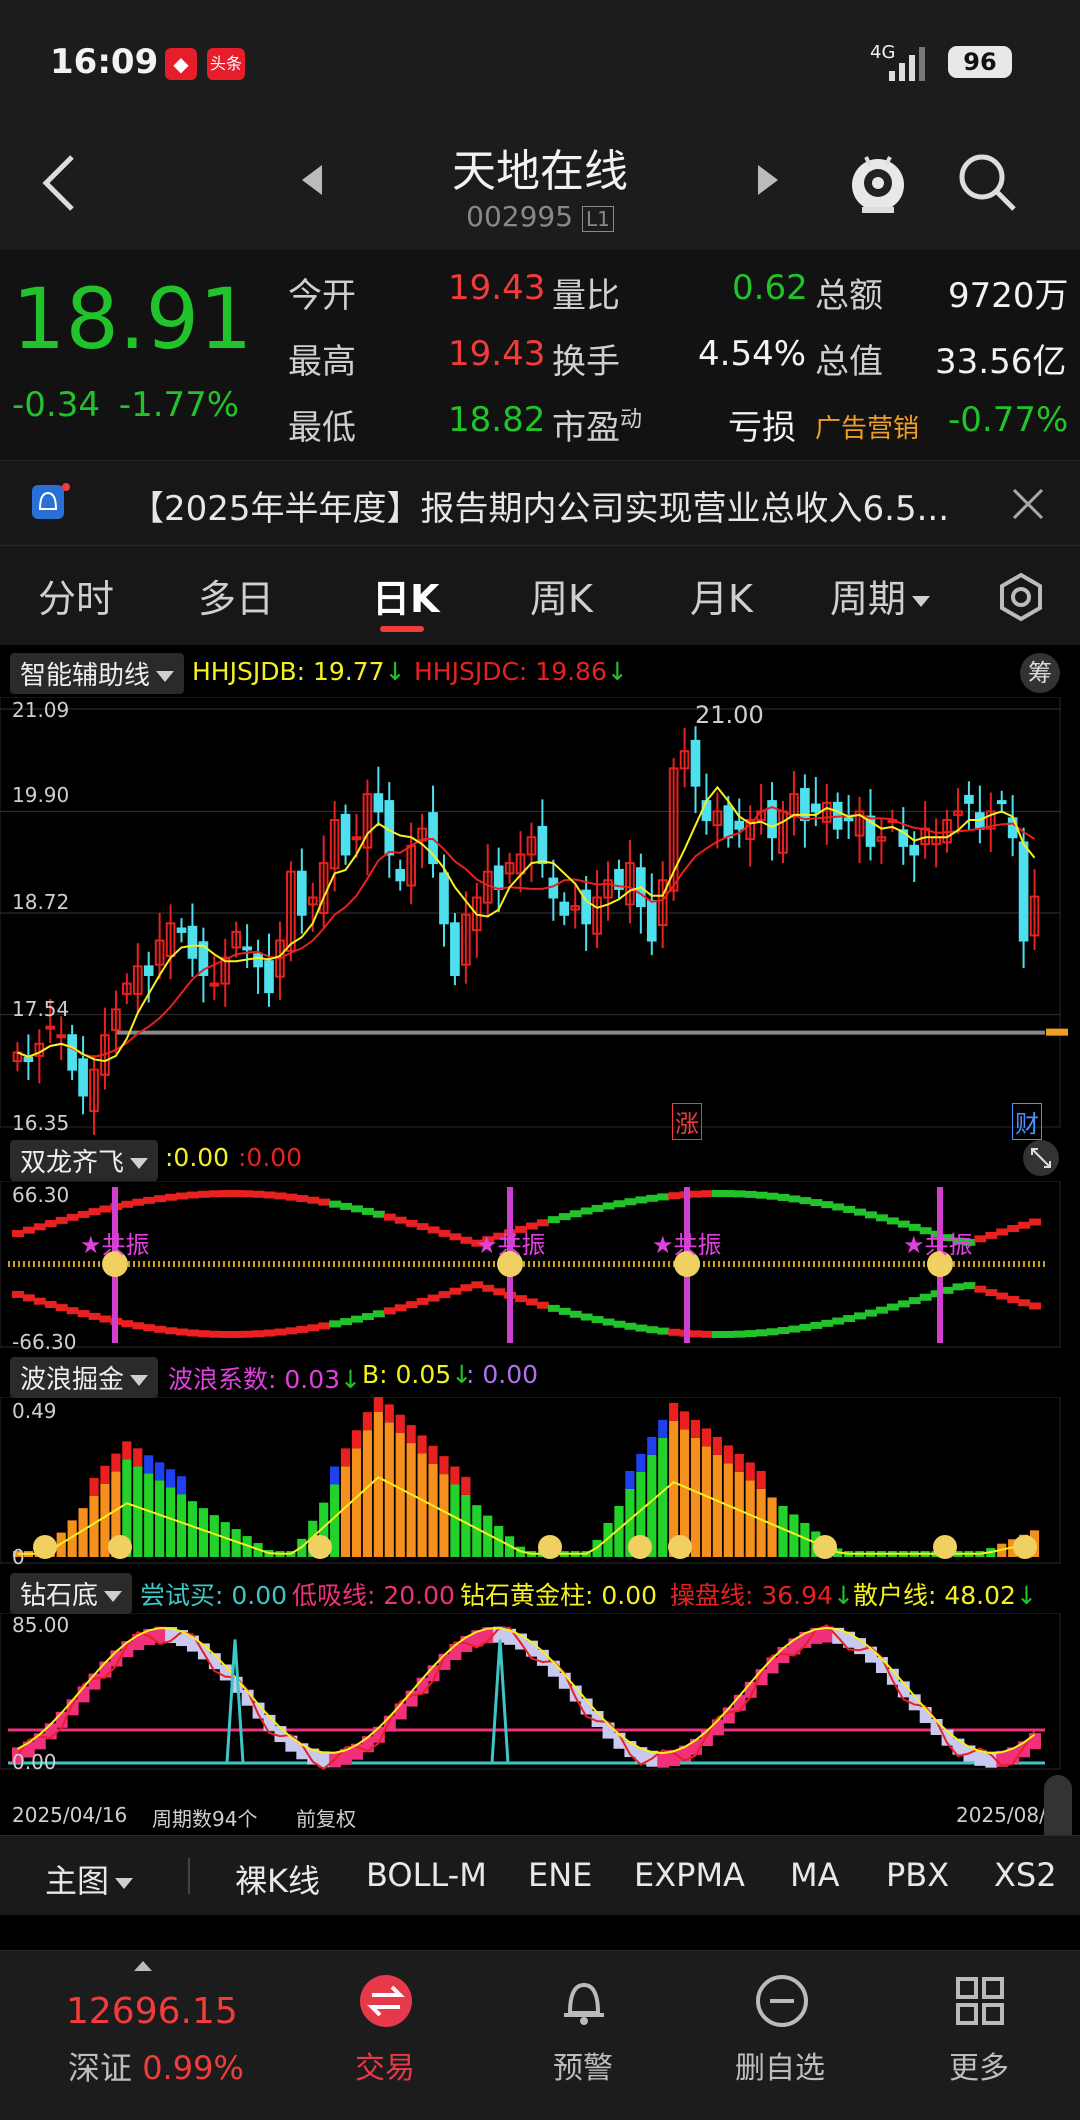 The image size is (1080, 2120). I want to click on tab-intraday: 分时, so click(76, 595).